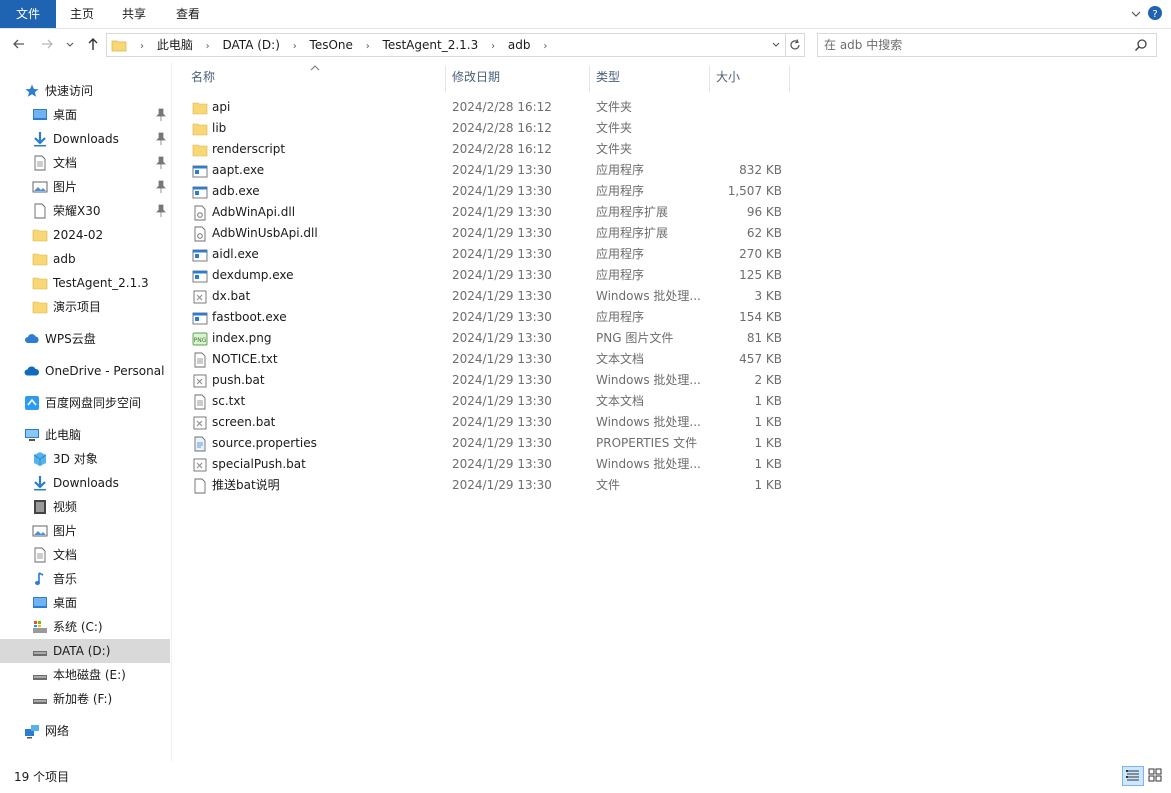 Image resolution: width=1171 pixels, height=793 pixels. Describe the element at coordinates (85, 579) in the screenshot. I see `sidebar-item-music: 音乐` at that location.